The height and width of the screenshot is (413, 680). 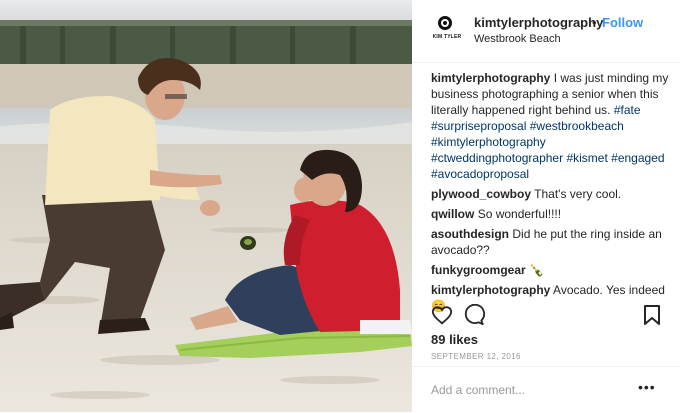 I want to click on comment-username: kimtylerphotography, so click(x=490, y=290).